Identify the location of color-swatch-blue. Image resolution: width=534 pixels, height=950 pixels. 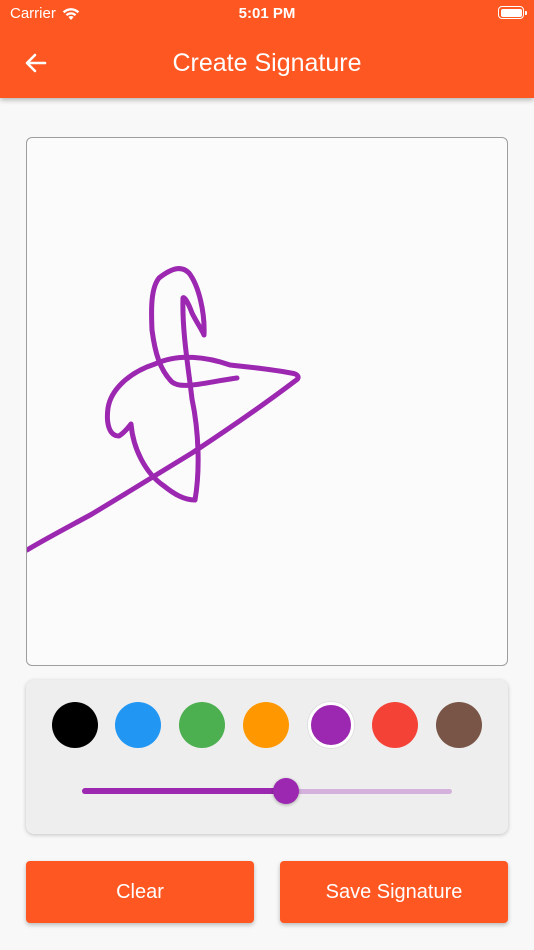
(138, 725).